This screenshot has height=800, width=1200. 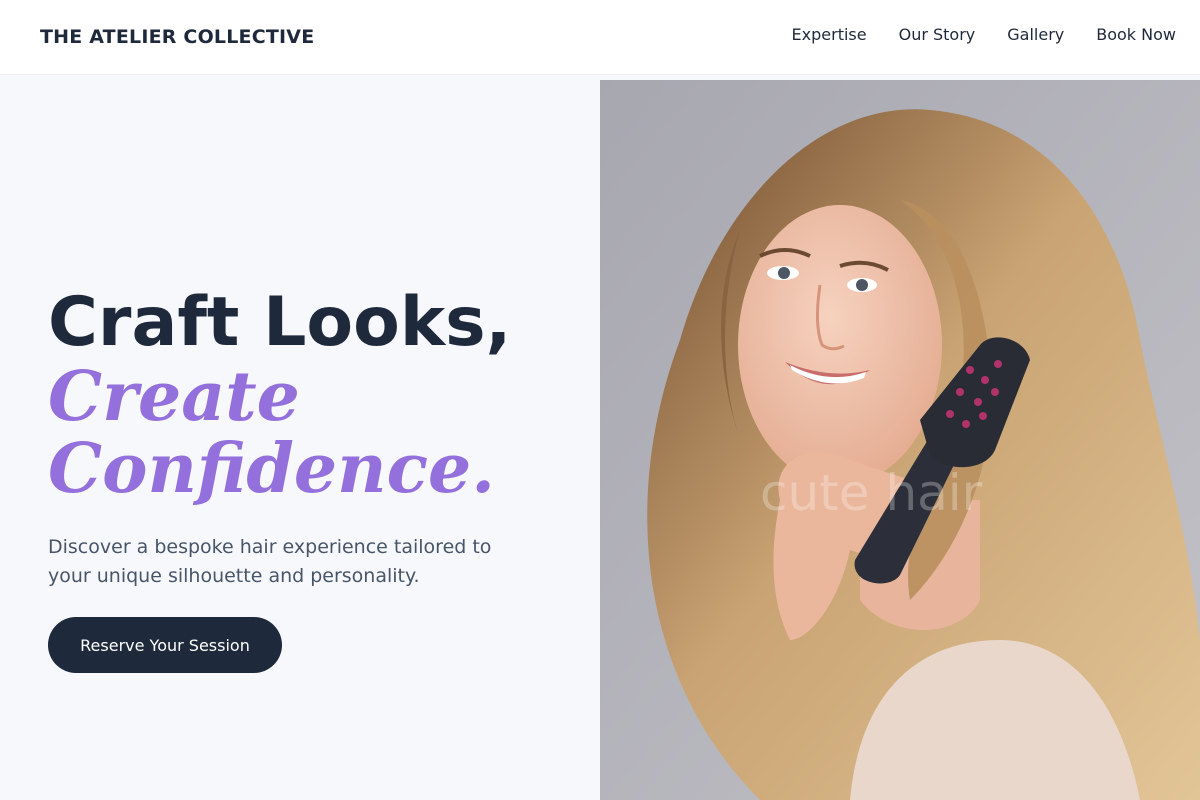 I want to click on nav-link-gallery: Gallery, so click(x=1035, y=34).